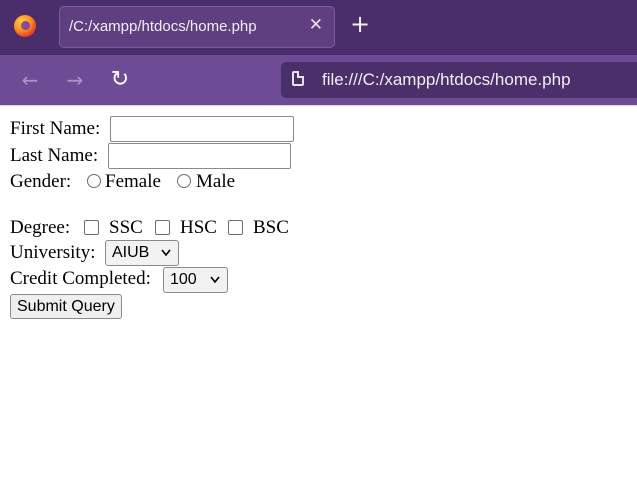 This screenshot has height=503, width=637. I want to click on page-icon, so click(298, 78).